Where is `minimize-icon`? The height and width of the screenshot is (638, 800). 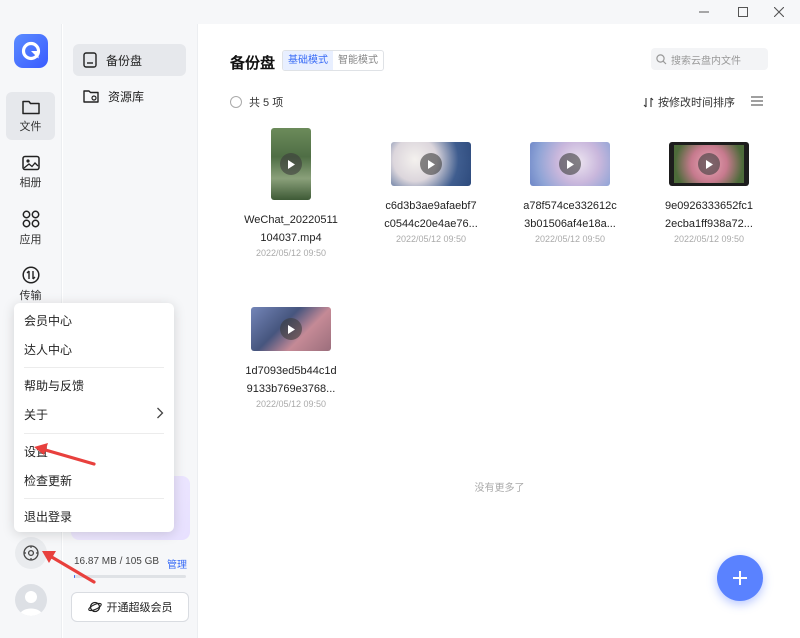 minimize-icon is located at coordinates (704, 12).